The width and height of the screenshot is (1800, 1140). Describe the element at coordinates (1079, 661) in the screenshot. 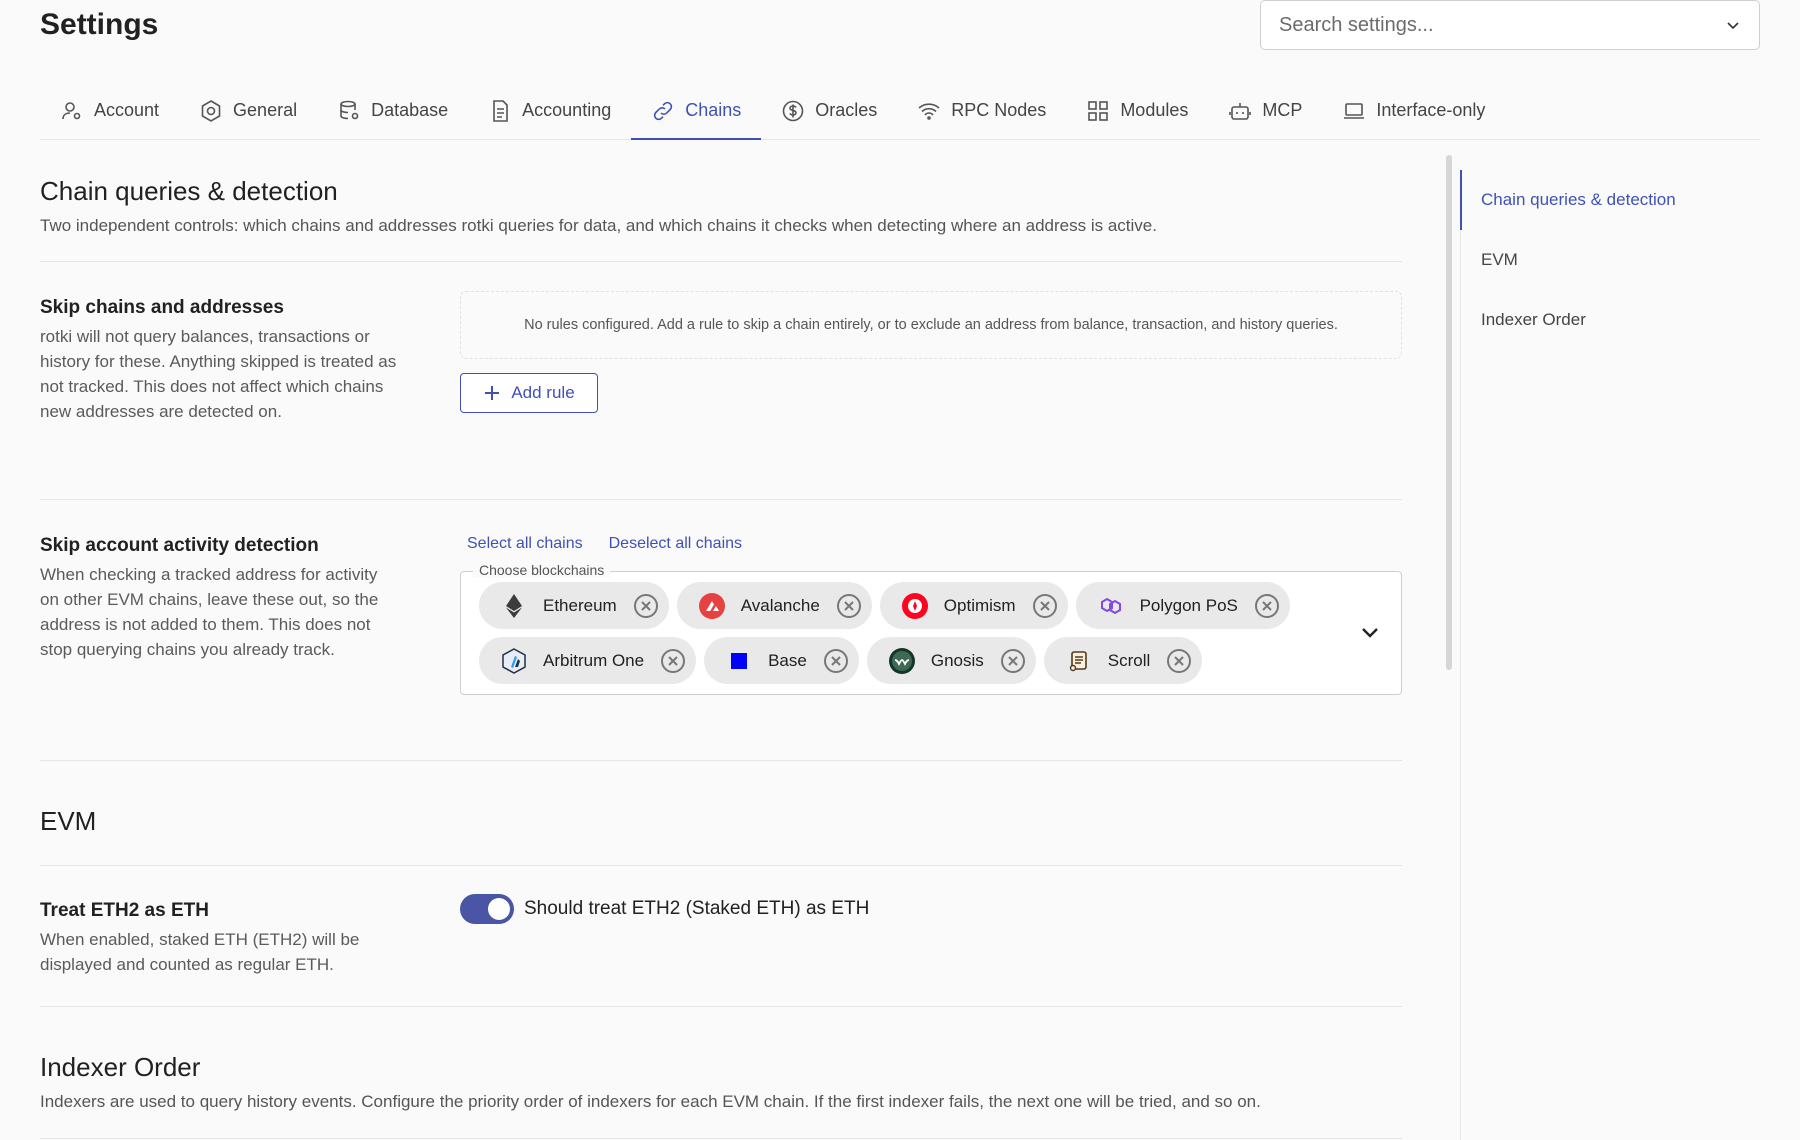

I see `scroll-icon` at that location.